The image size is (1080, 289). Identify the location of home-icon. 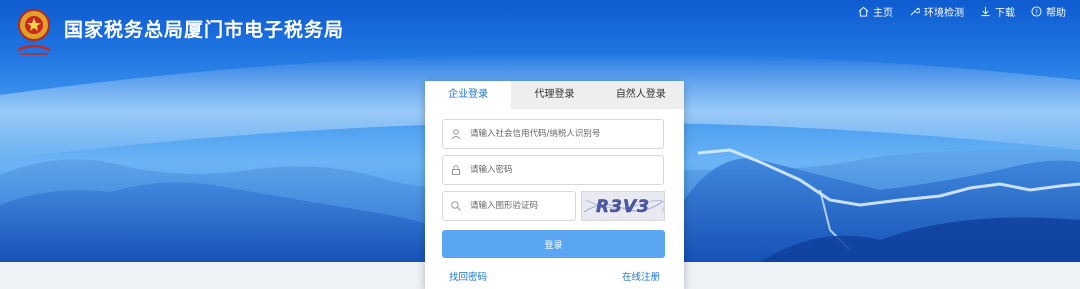
(863, 11).